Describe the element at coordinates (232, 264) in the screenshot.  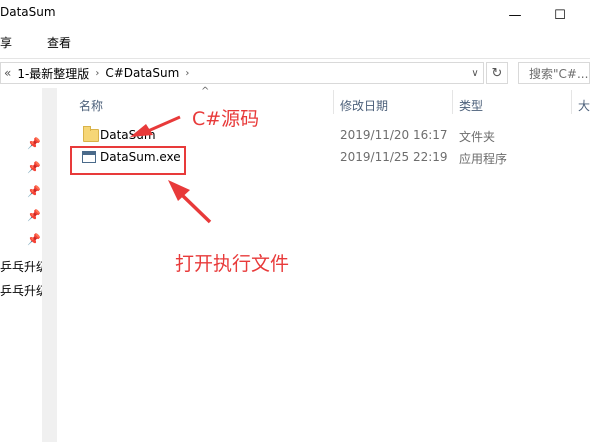
I see `annotation-open-exe: 打开执行文件` at that location.